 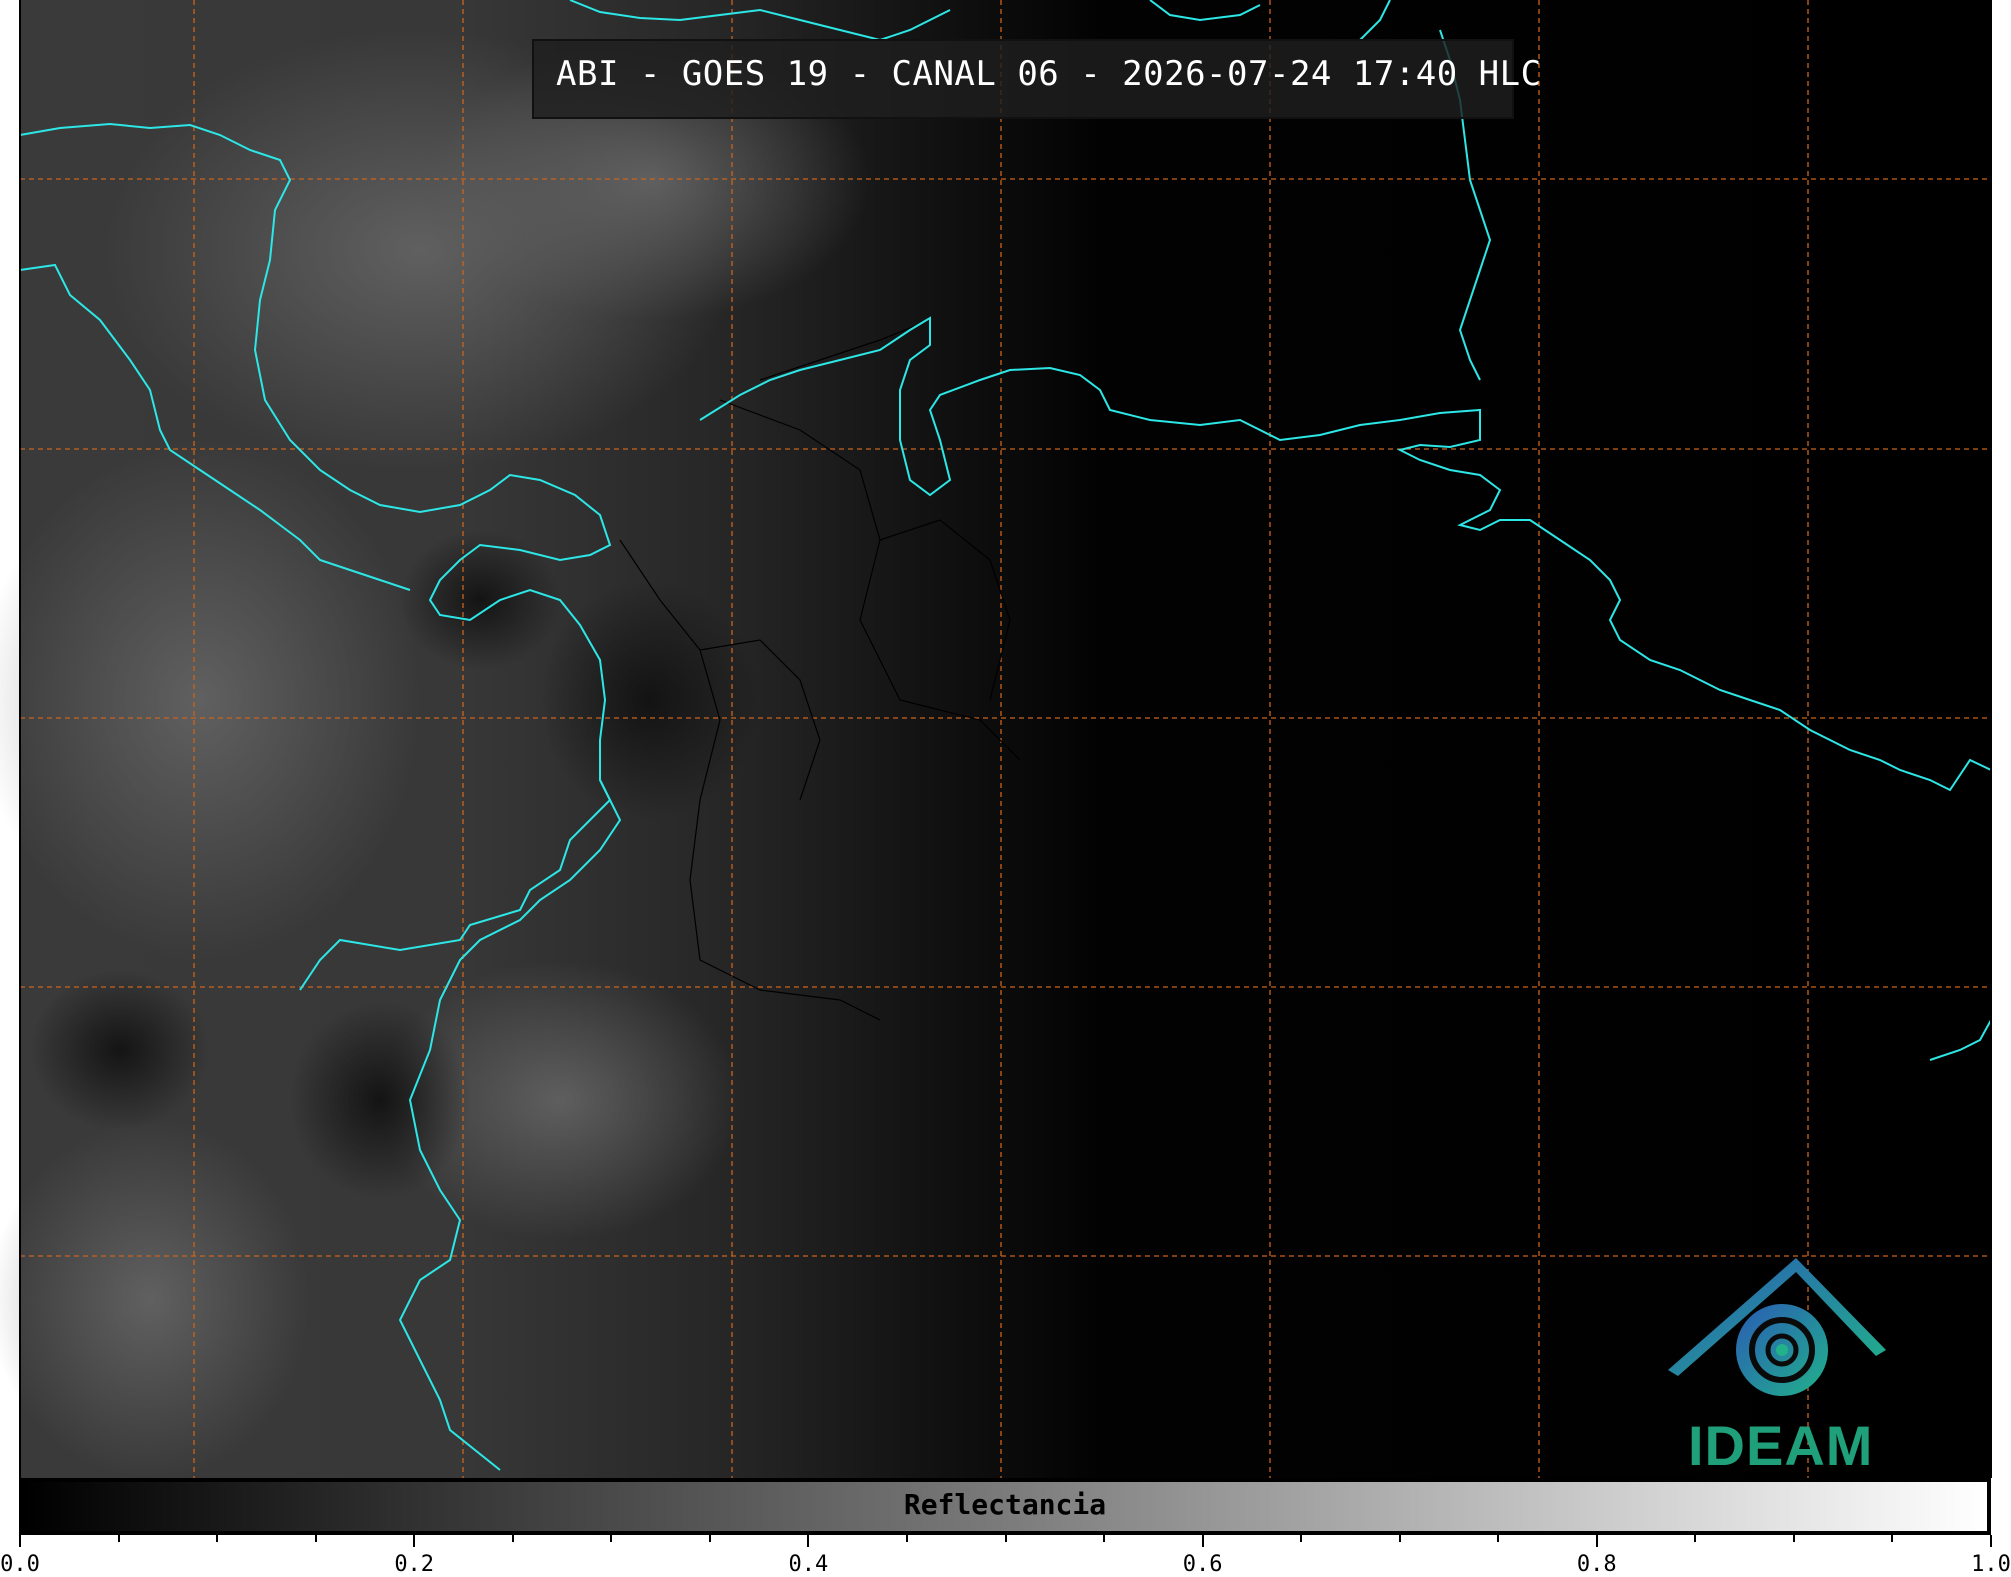 What do you see at coordinates (1596, 1564) in the screenshot?
I see `colorbar-tick-label: 0.8` at bounding box center [1596, 1564].